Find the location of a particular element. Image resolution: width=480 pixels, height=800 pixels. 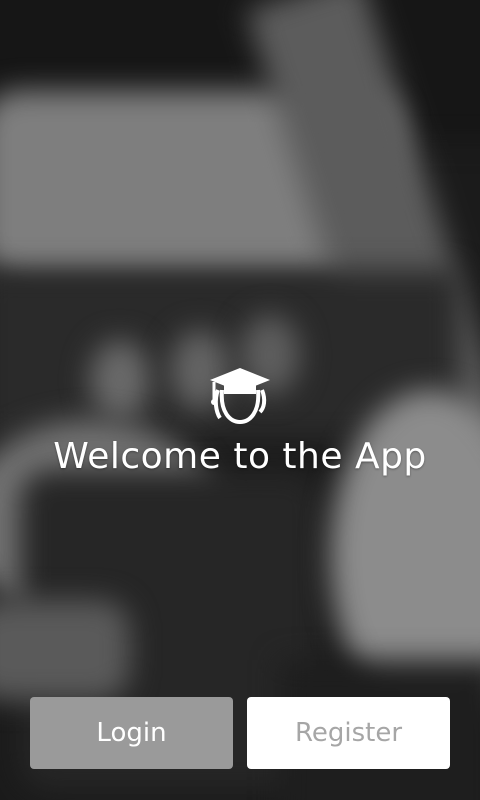

login-button: Login is located at coordinates (131, 733).